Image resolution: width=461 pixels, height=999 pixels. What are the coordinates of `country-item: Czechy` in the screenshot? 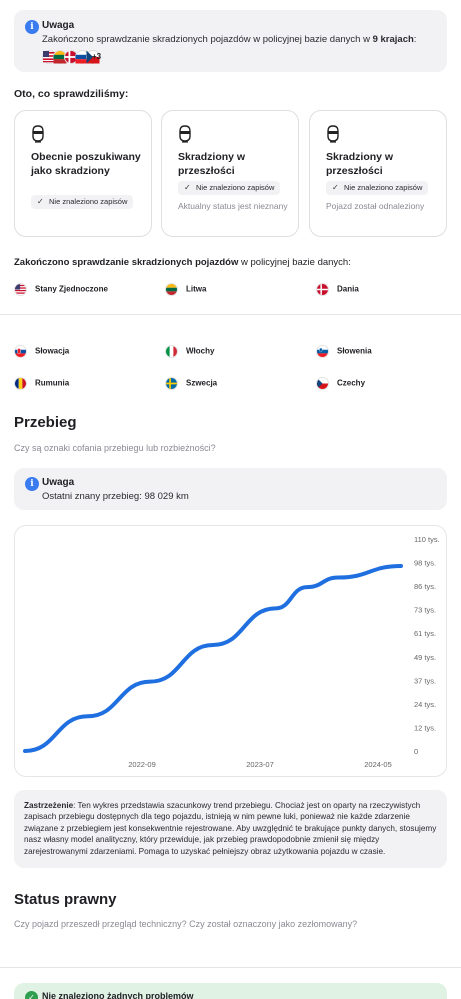 It's located at (340, 383).